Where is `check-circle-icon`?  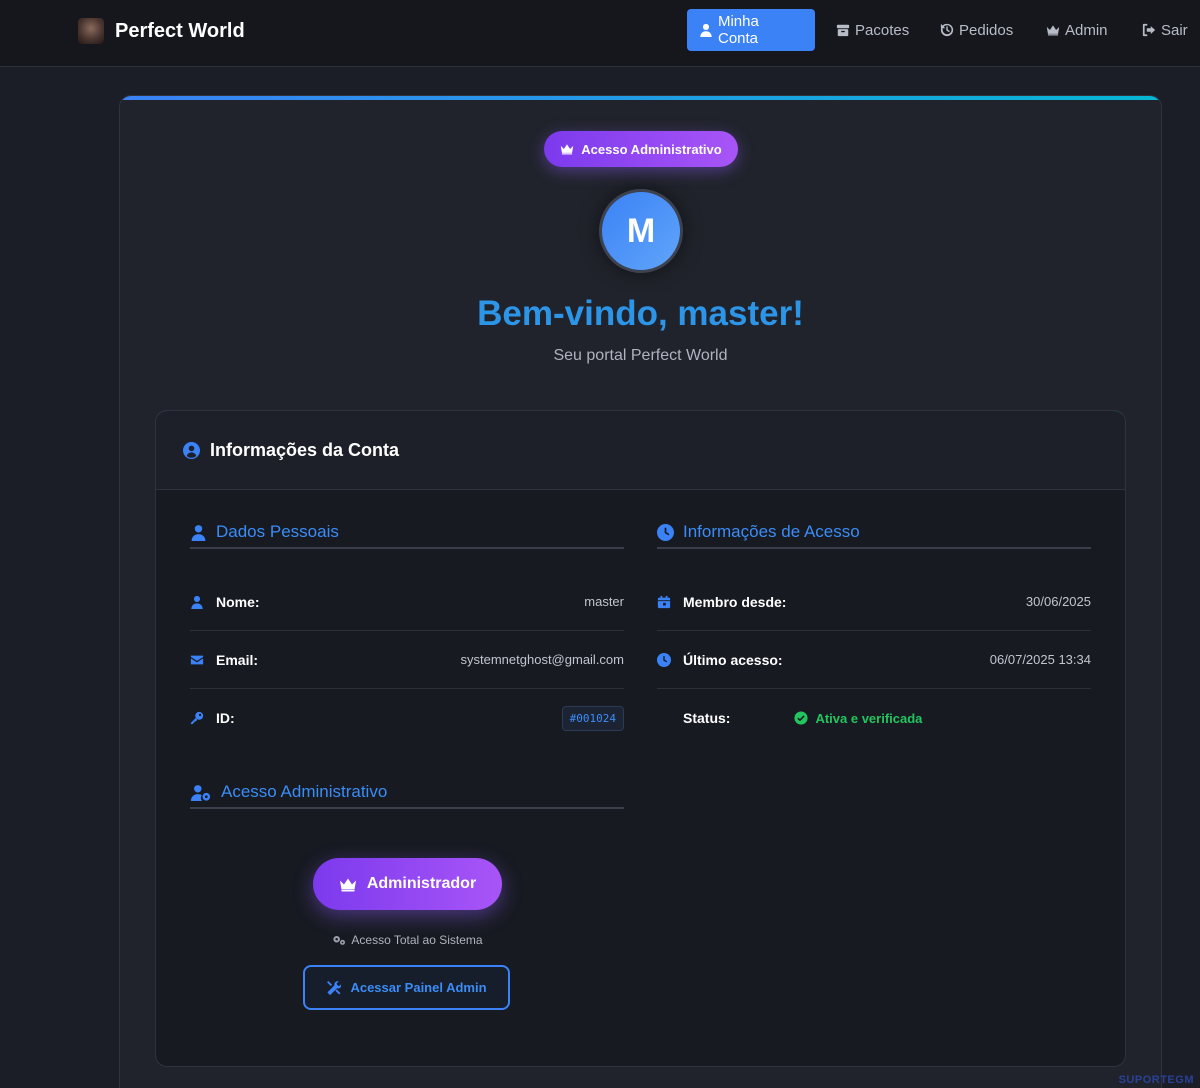 check-circle-icon is located at coordinates (801, 718).